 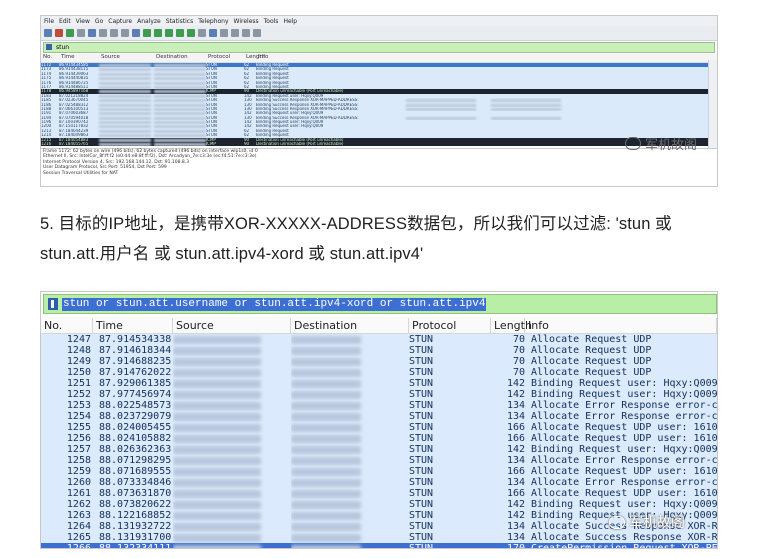 I want to click on menu-item-analyze: Analyze, so click(x=149, y=21).